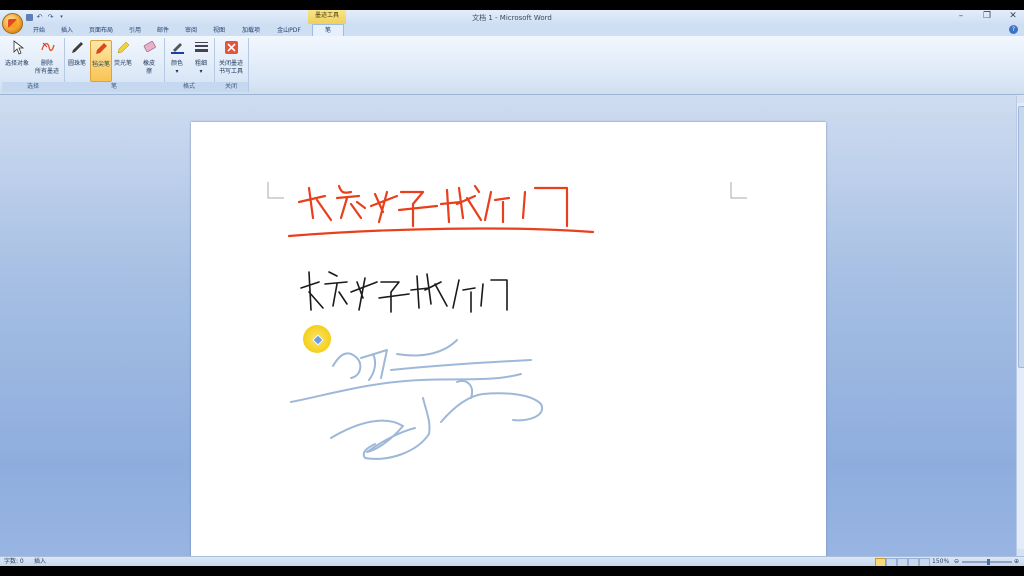  I want to click on red-ink-strokes, so click(441, 211).